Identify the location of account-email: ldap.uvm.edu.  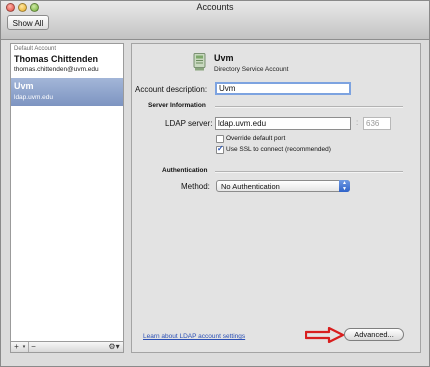
(34, 97).